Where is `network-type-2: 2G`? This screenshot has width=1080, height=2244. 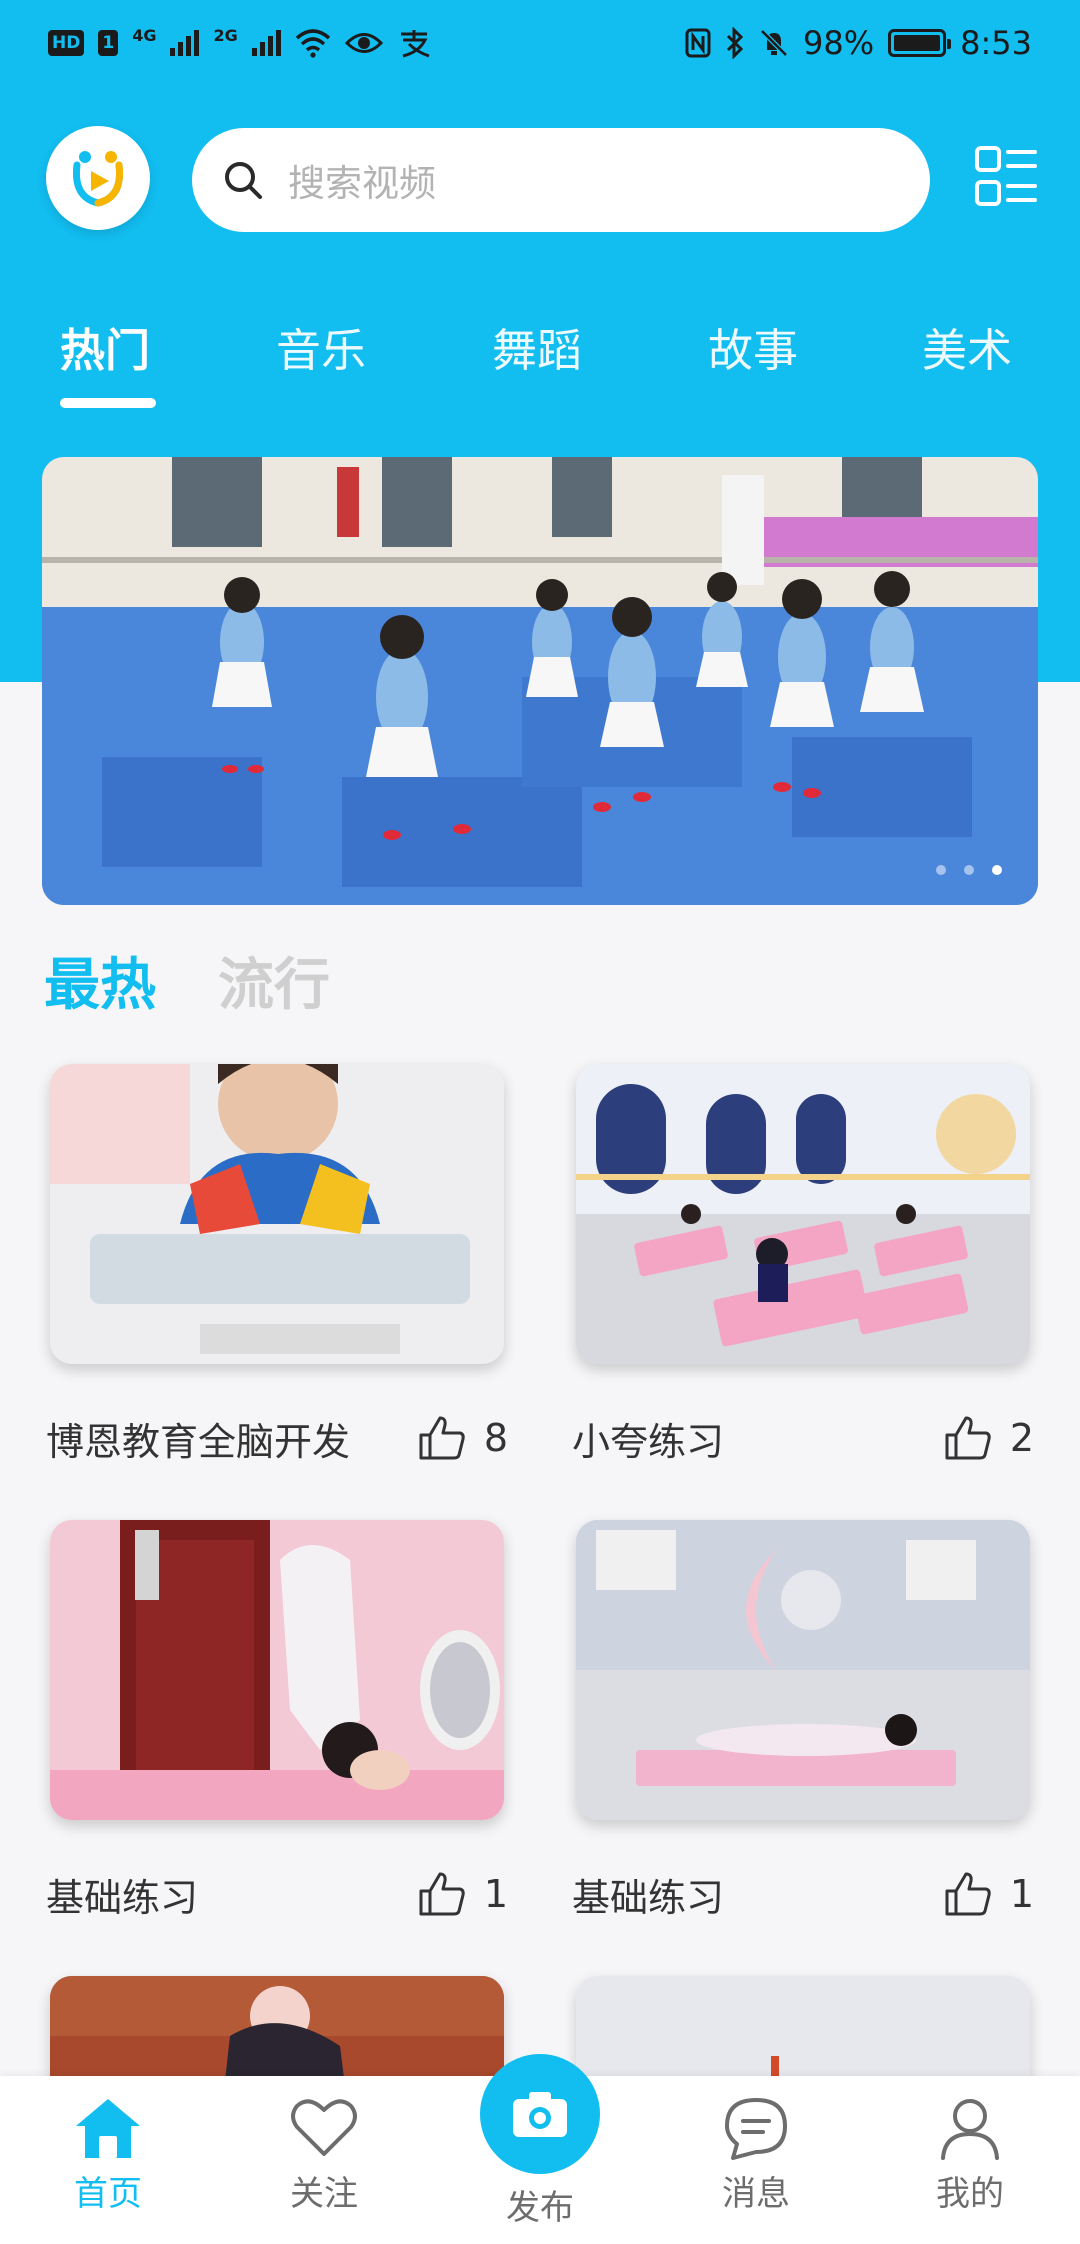 network-type-2: 2G is located at coordinates (225, 35).